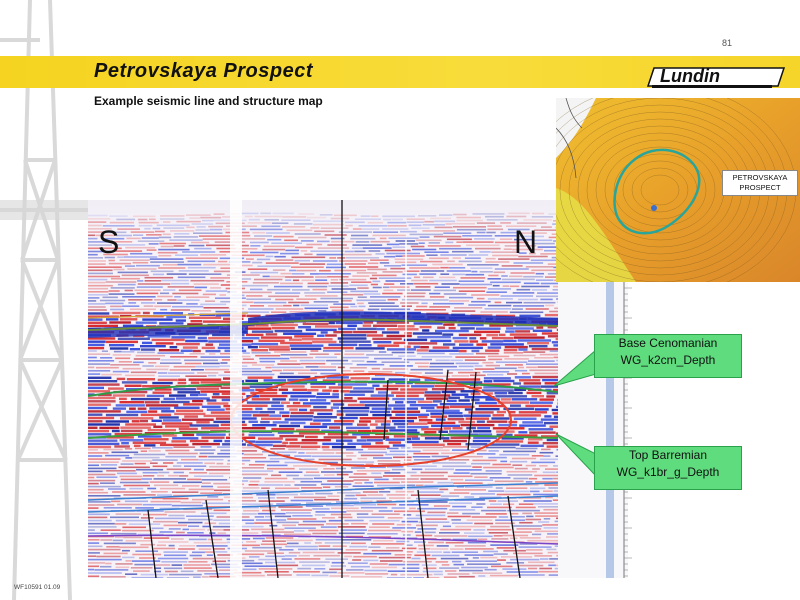 Image resolution: width=800 pixels, height=600 pixels. I want to click on callout-1-line2: WG_k2cm_Depth, so click(668, 360).